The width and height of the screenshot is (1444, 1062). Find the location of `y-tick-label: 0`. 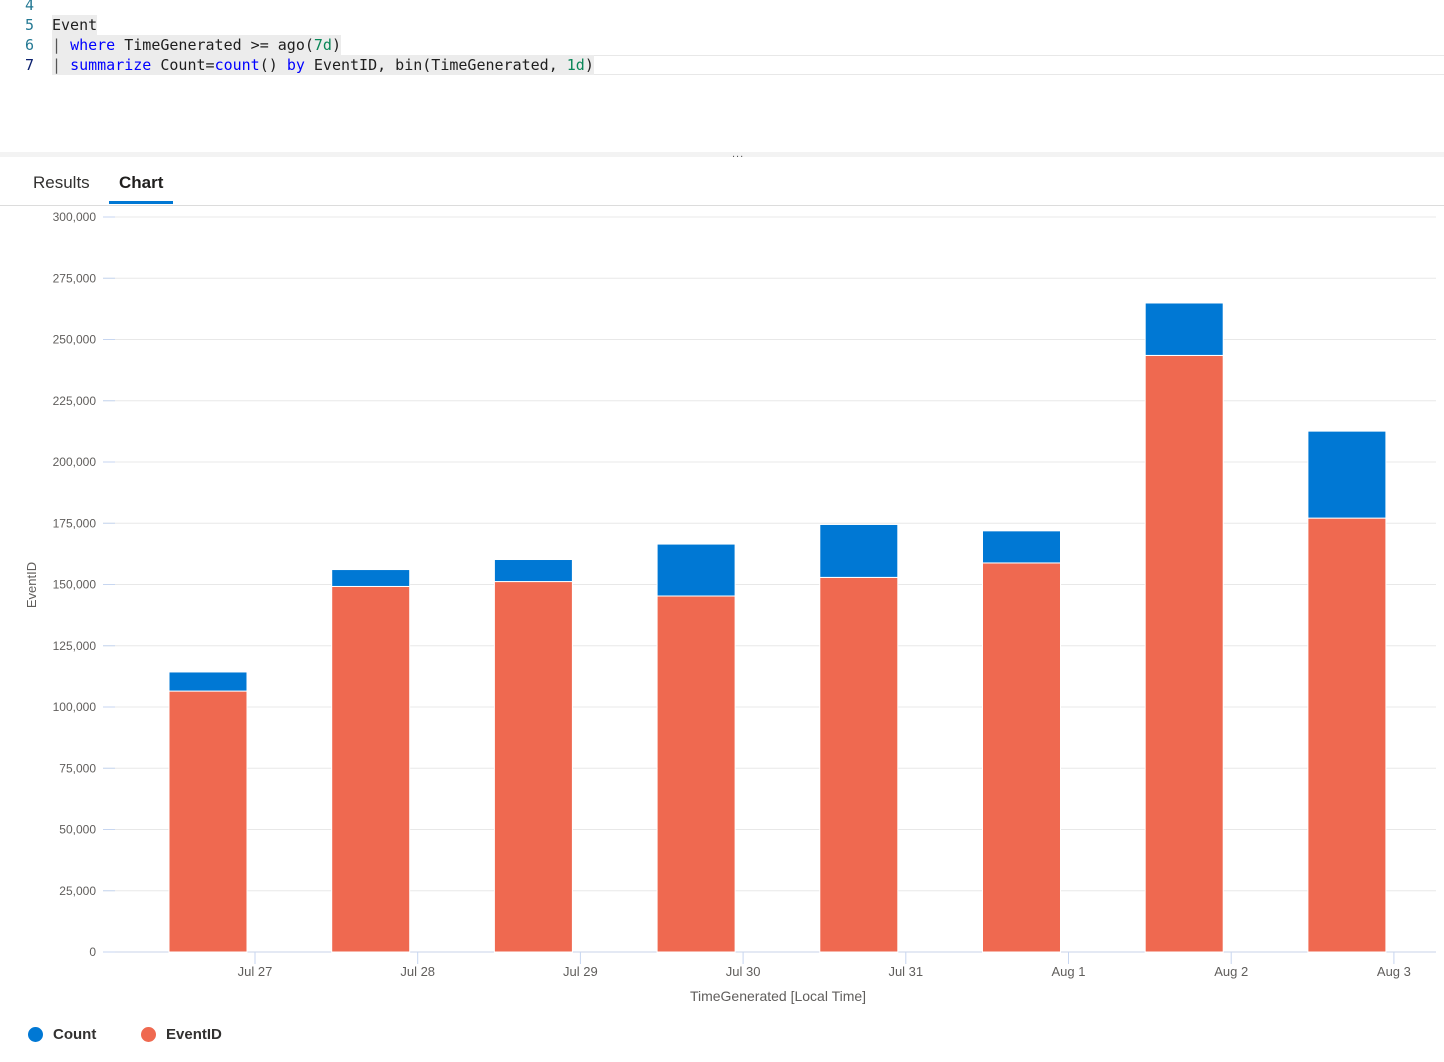

y-tick-label: 0 is located at coordinates (92, 952).